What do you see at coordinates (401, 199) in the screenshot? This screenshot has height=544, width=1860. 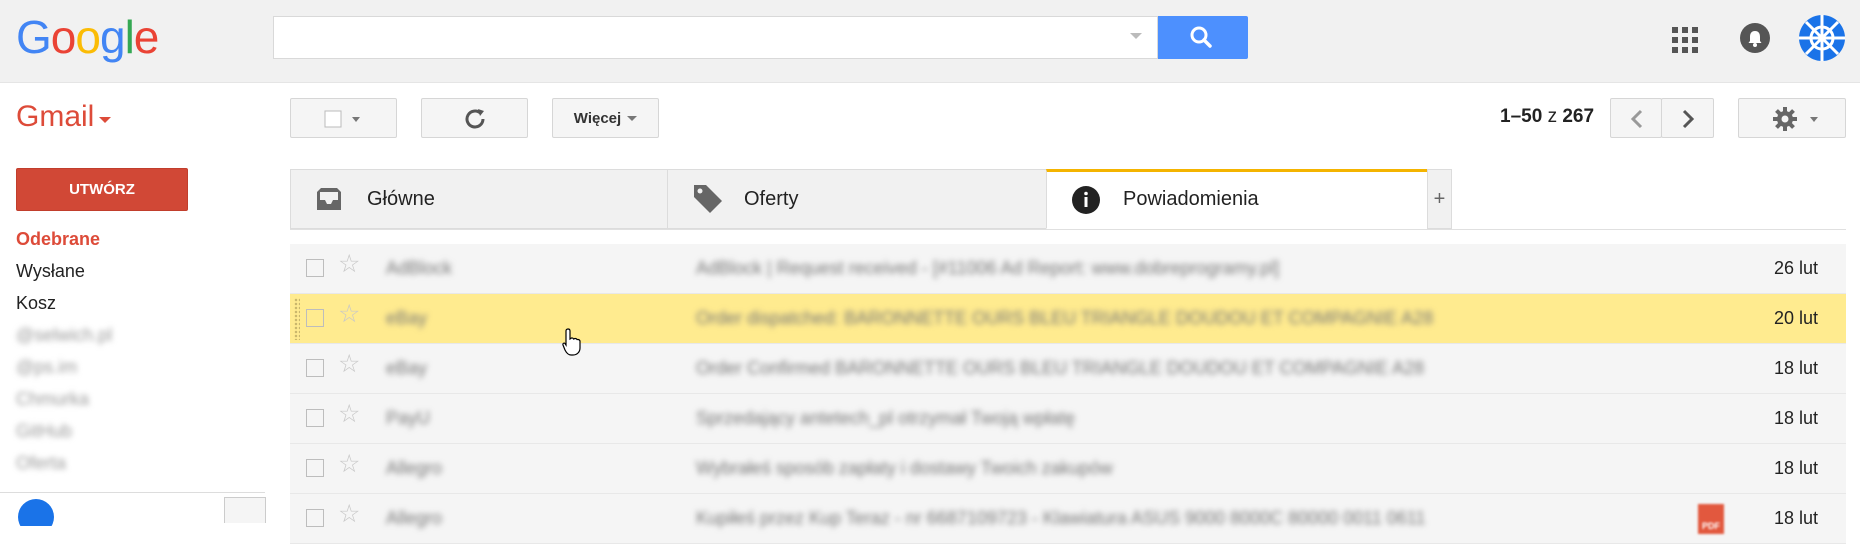 I see `tab-primary-label: Główne` at bounding box center [401, 199].